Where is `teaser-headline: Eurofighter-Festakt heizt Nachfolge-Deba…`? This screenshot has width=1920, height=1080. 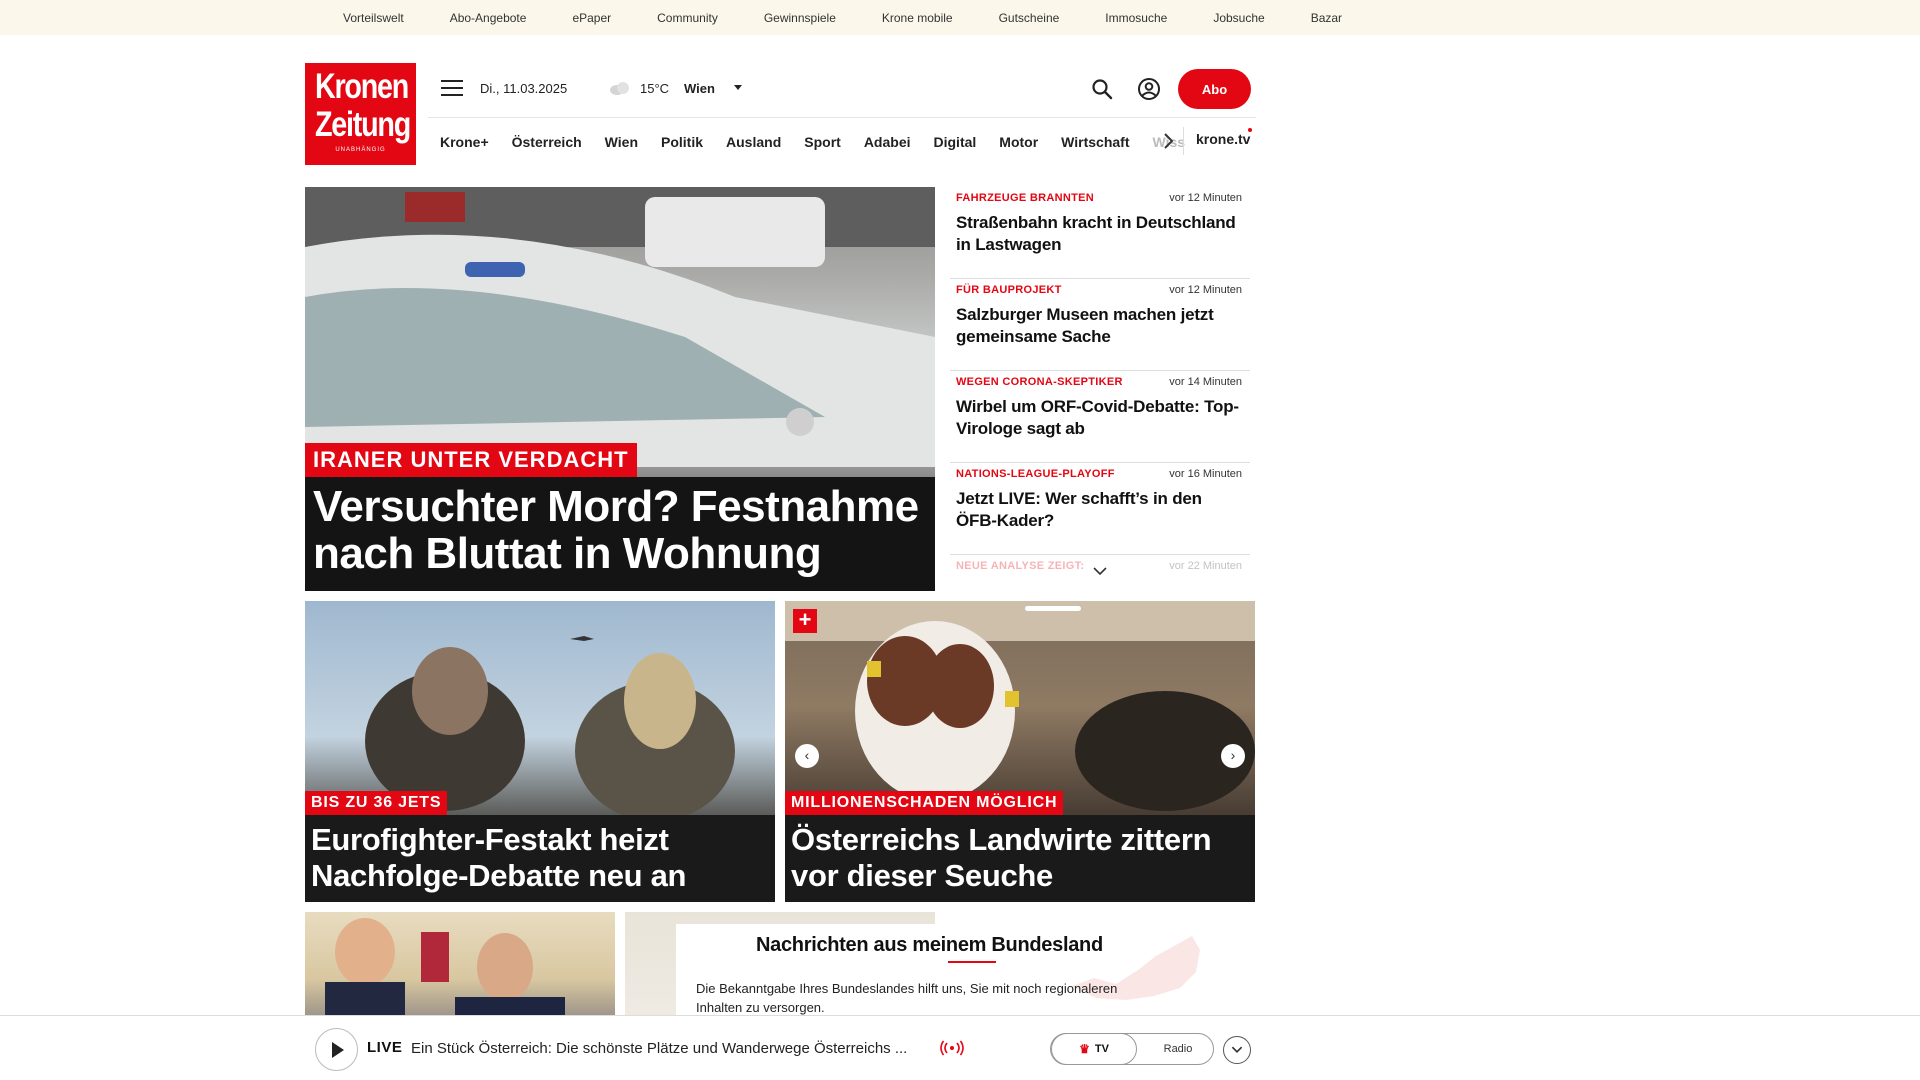
teaser-headline: Eurofighter-Festakt heizt Nachfolge-Deba… is located at coordinates (499, 857).